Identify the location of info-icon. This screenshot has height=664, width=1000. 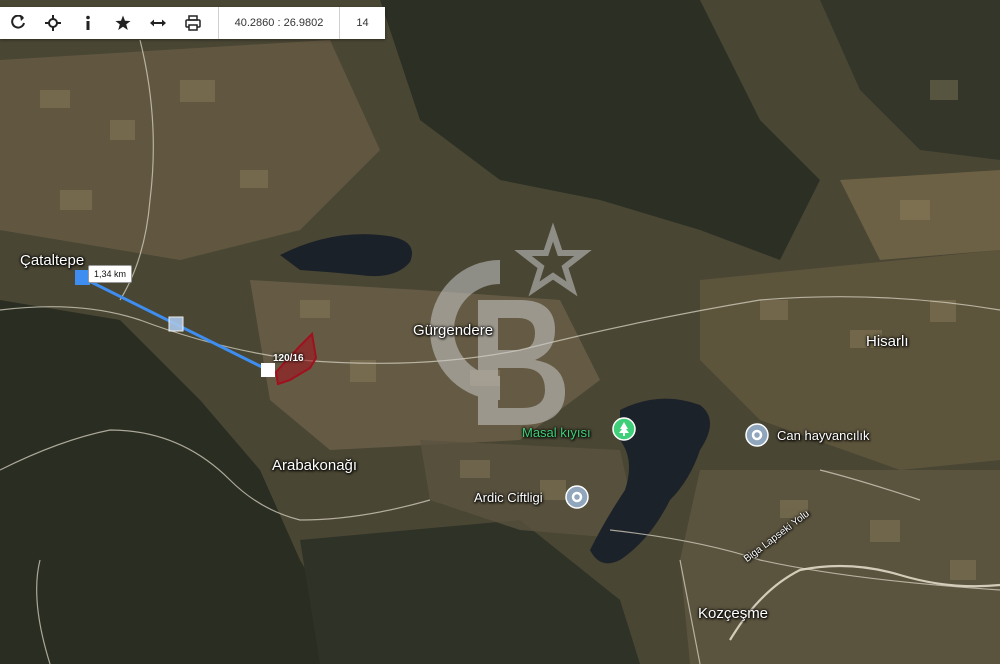
(87, 22).